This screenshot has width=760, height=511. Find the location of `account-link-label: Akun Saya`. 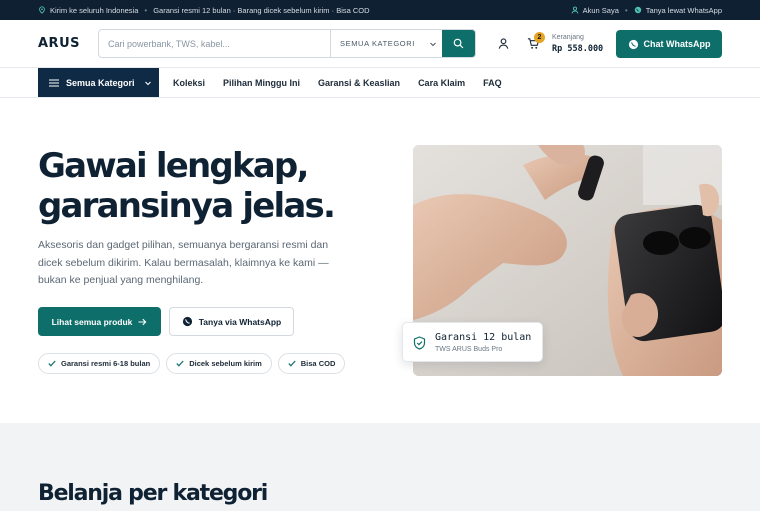

account-link-label: Akun Saya is located at coordinates (600, 10).